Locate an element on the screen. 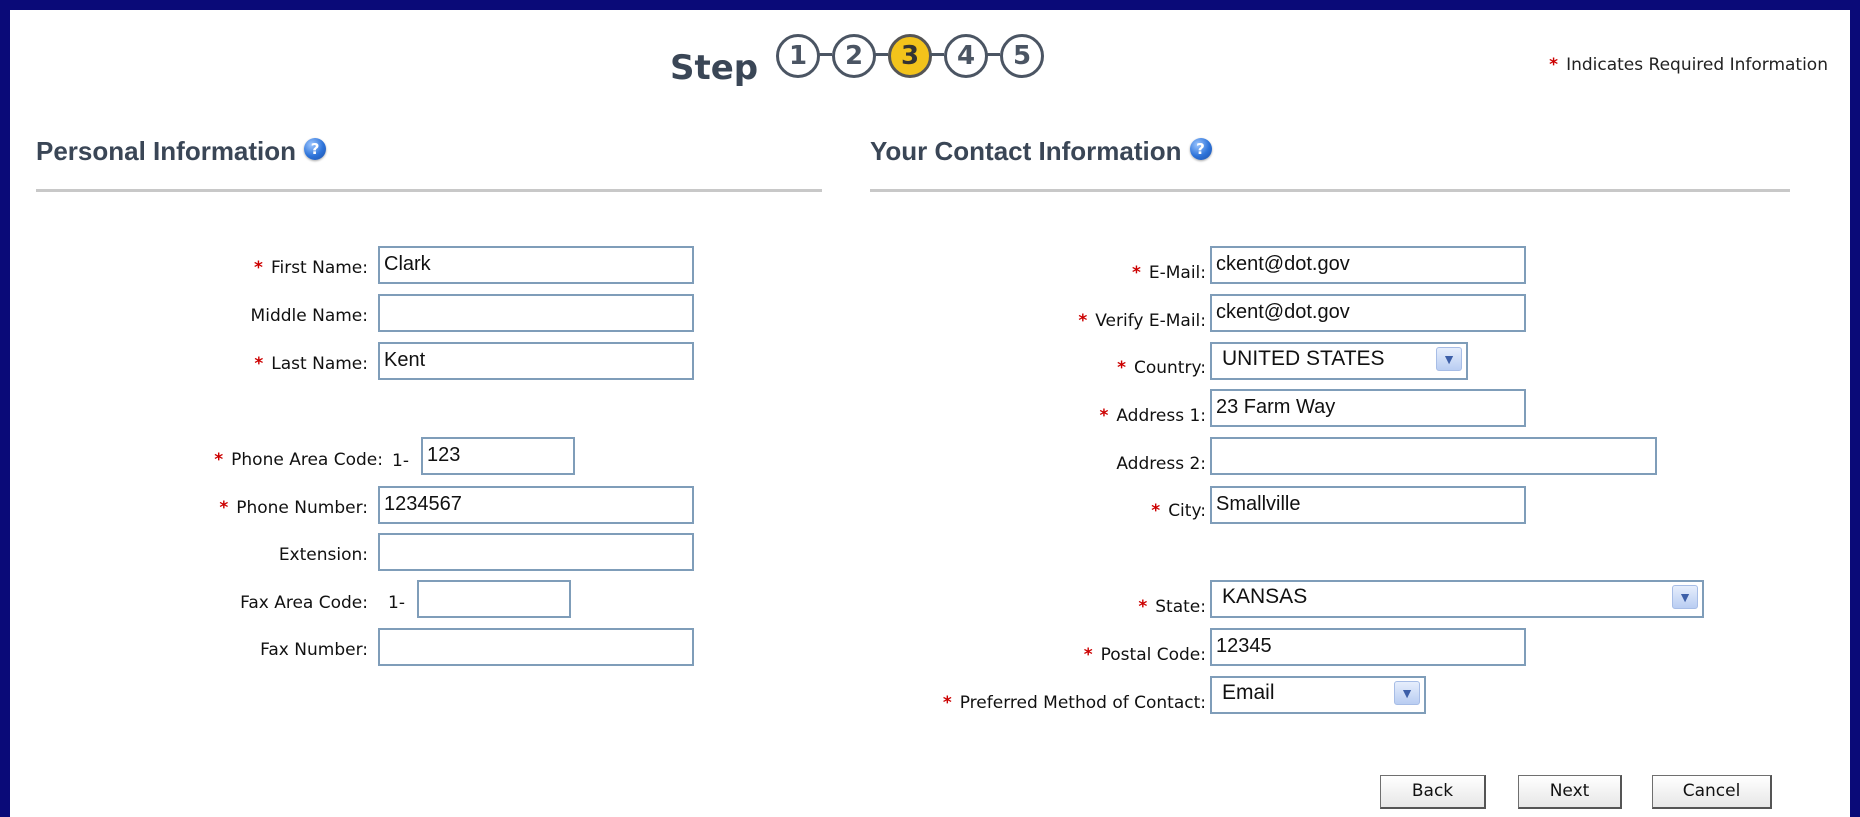 The height and width of the screenshot is (817, 1860). fax-area-code-input is located at coordinates (494, 599).